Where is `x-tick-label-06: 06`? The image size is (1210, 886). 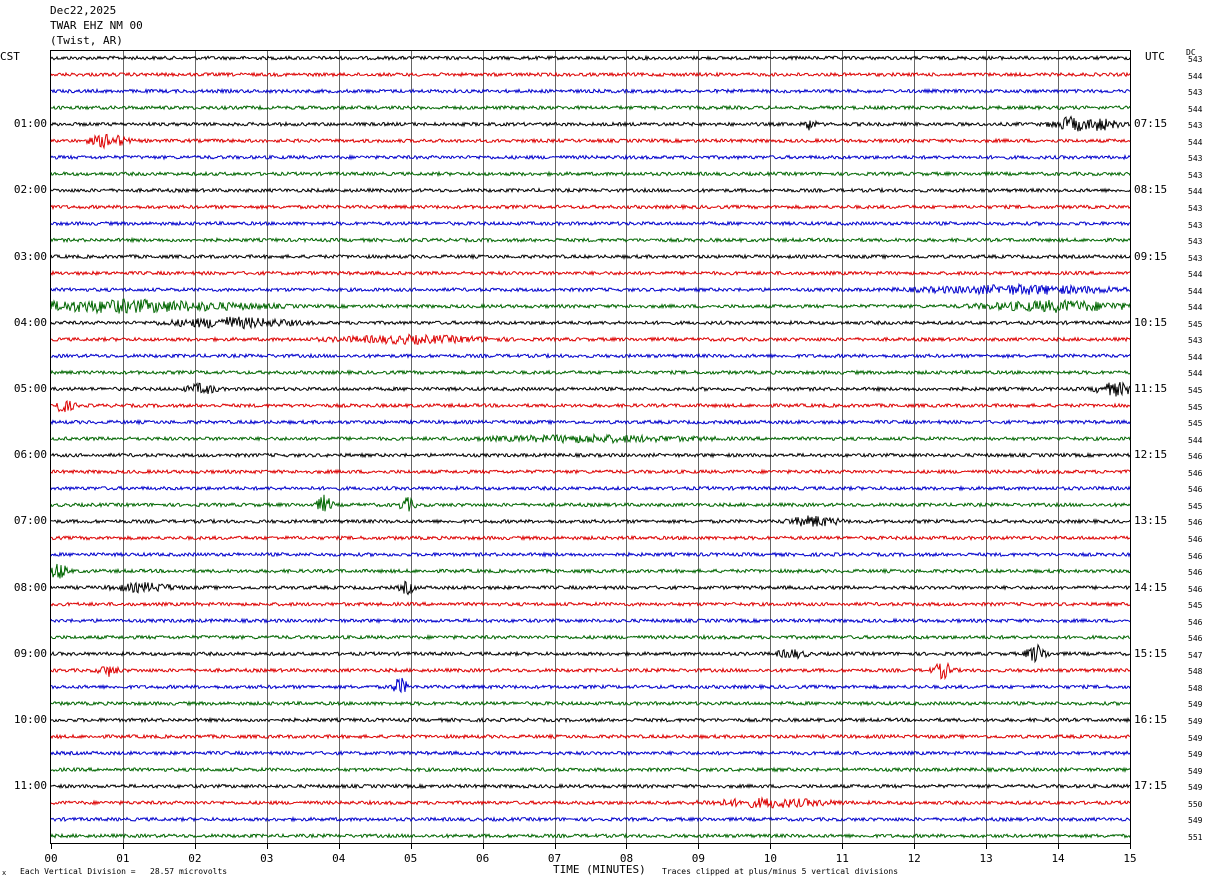 x-tick-label-06: 06 is located at coordinates (482, 858).